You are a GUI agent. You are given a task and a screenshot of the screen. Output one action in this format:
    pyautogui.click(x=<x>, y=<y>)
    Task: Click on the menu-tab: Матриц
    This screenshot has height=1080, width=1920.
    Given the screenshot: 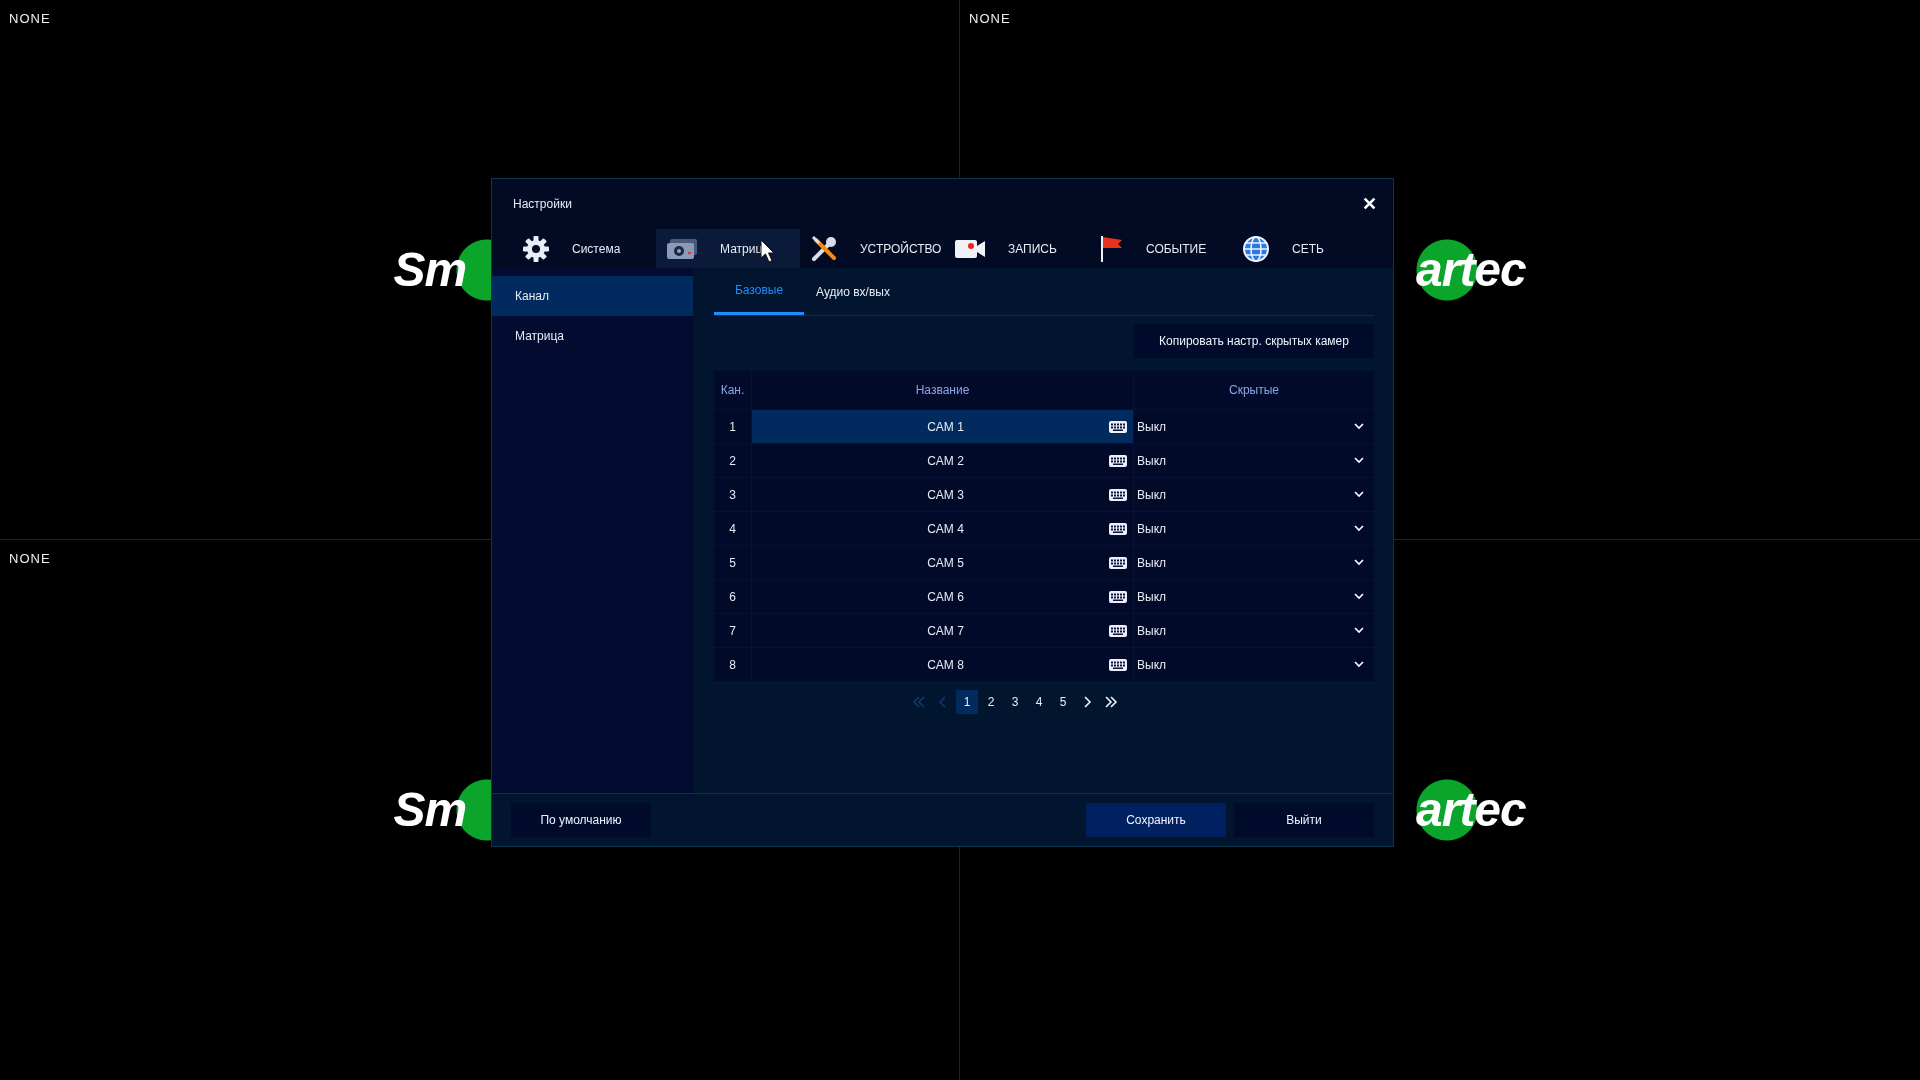 What is the action you would take?
    pyautogui.click(x=728, y=248)
    